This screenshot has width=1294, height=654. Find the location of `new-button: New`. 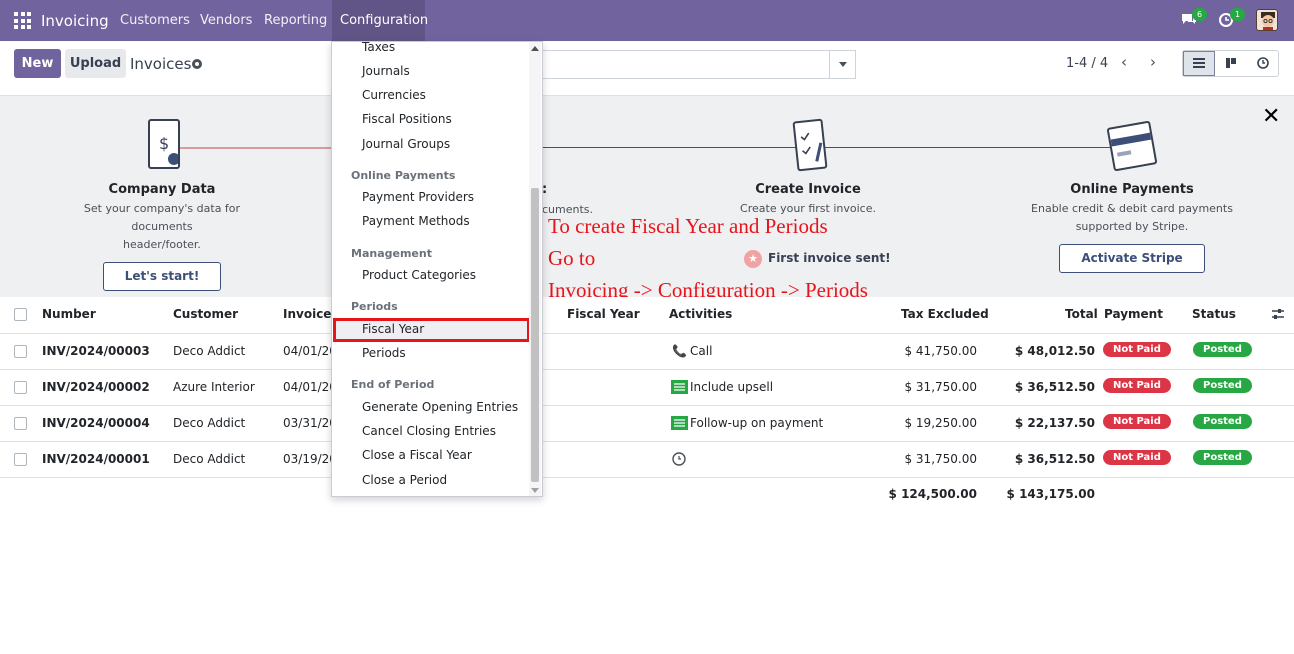

new-button: New is located at coordinates (37, 63).